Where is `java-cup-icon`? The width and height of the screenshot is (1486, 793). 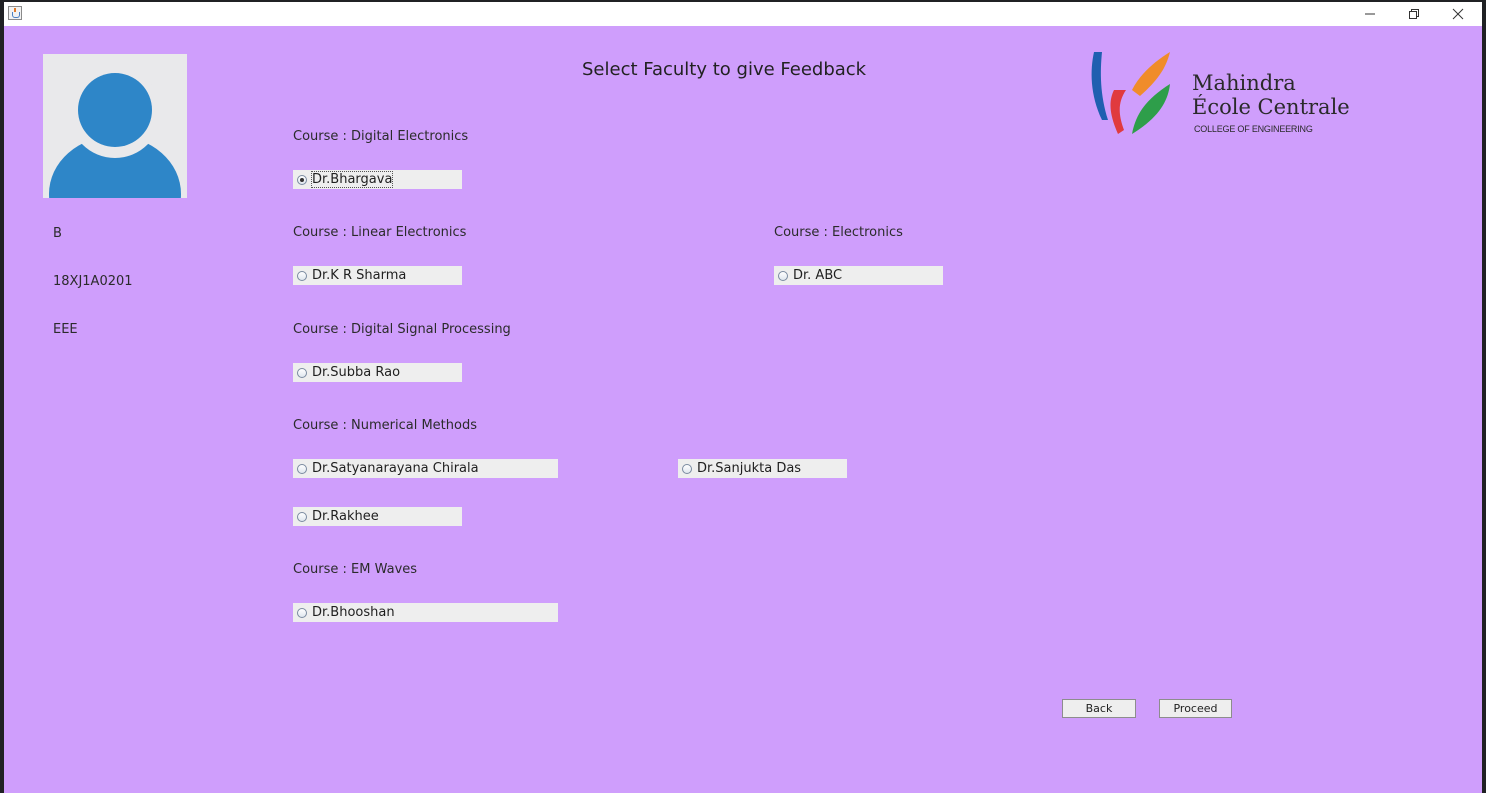 java-cup-icon is located at coordinates (15, 13).